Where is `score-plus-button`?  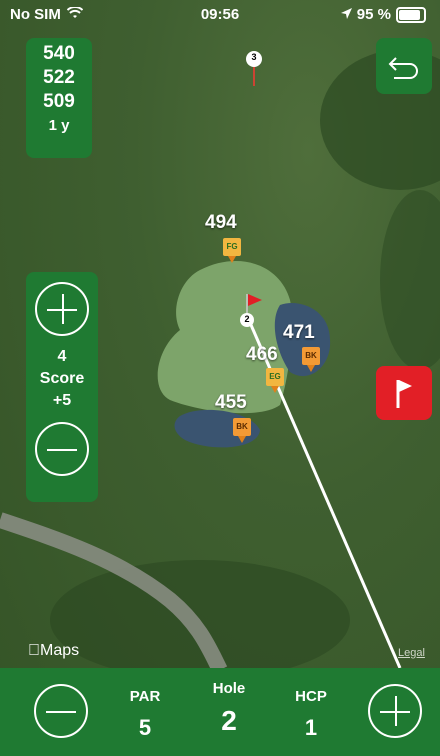 score-plus-button is located at coordinates (62, 309).